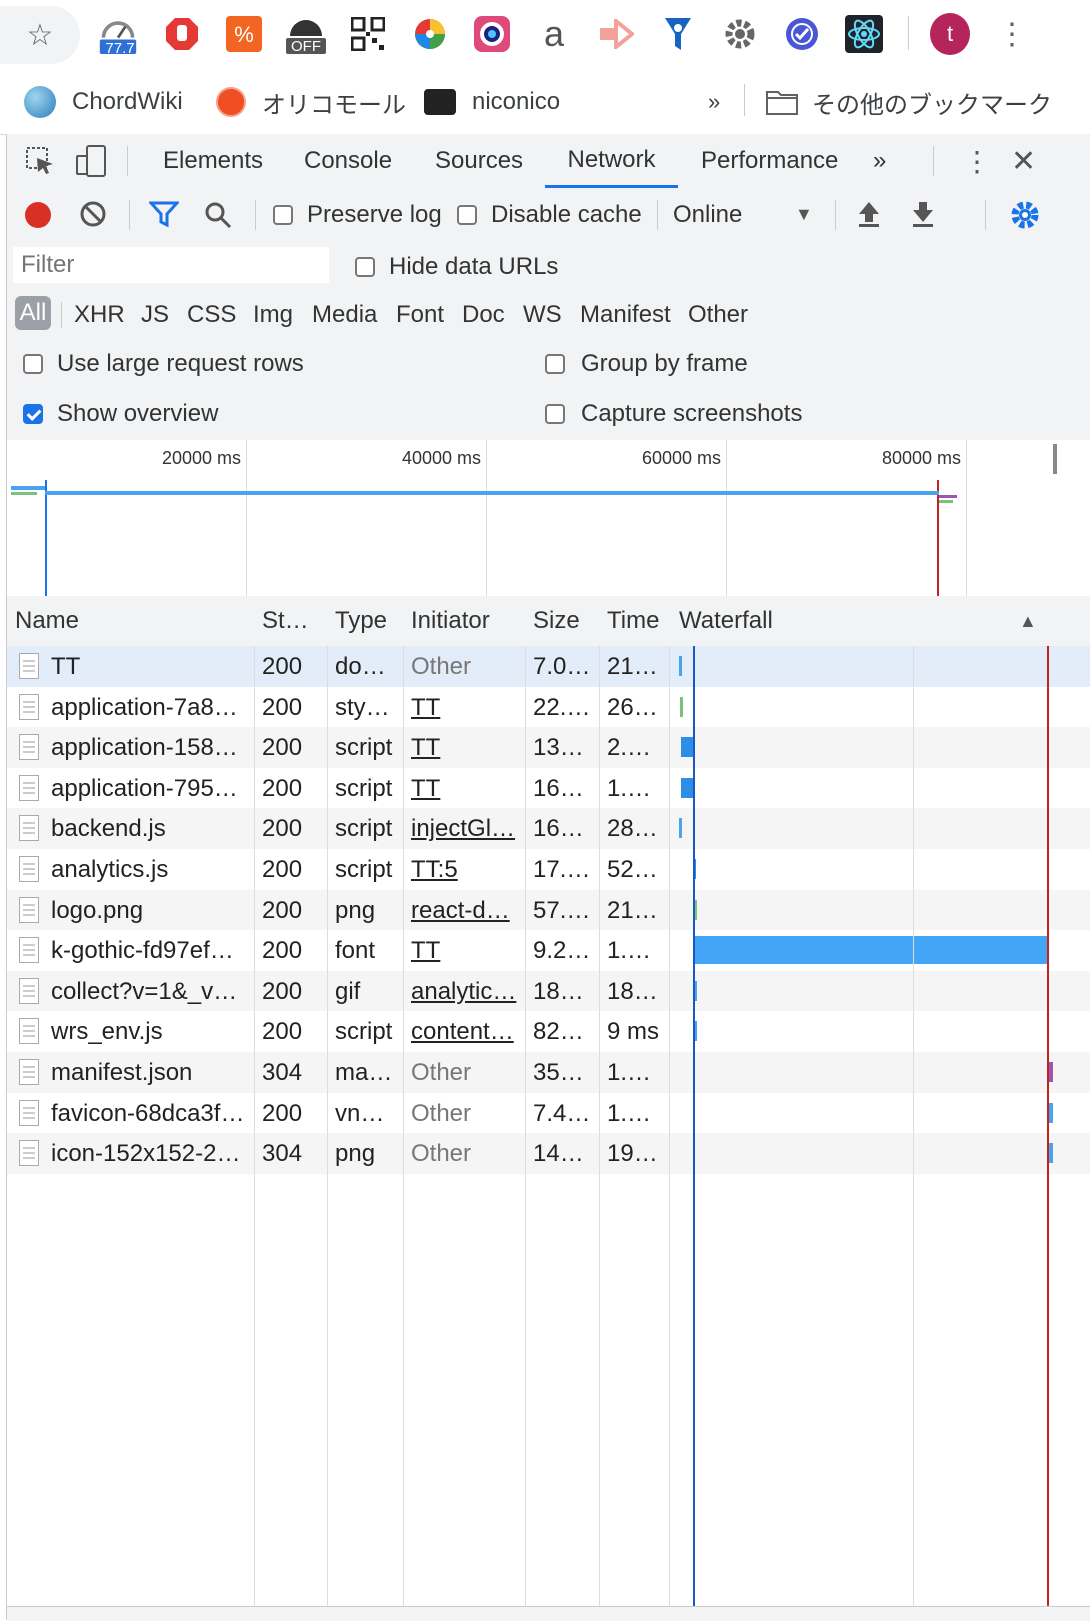 The image size is (1090, 1621). What do you see at coordinates (555, 414) in the screenshot?
I see `capture-screenshots-checkbox` at bounding box center [555, 414].